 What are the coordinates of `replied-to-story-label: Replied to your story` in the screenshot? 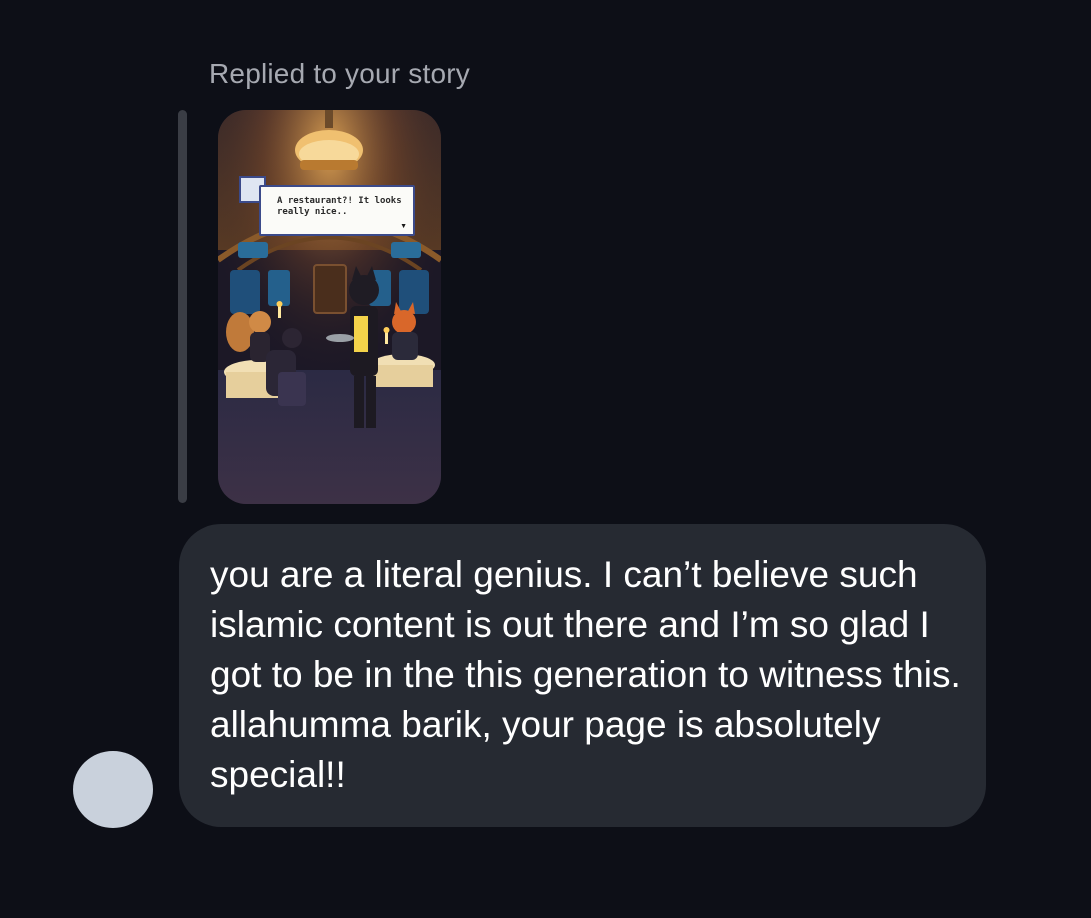 It's located at (339, 73).